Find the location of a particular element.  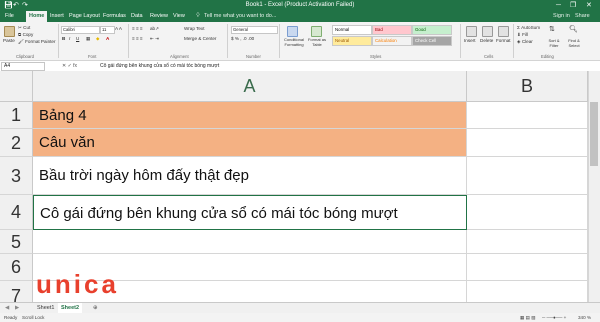

bold-button: B is located at coordinates (63, 39).